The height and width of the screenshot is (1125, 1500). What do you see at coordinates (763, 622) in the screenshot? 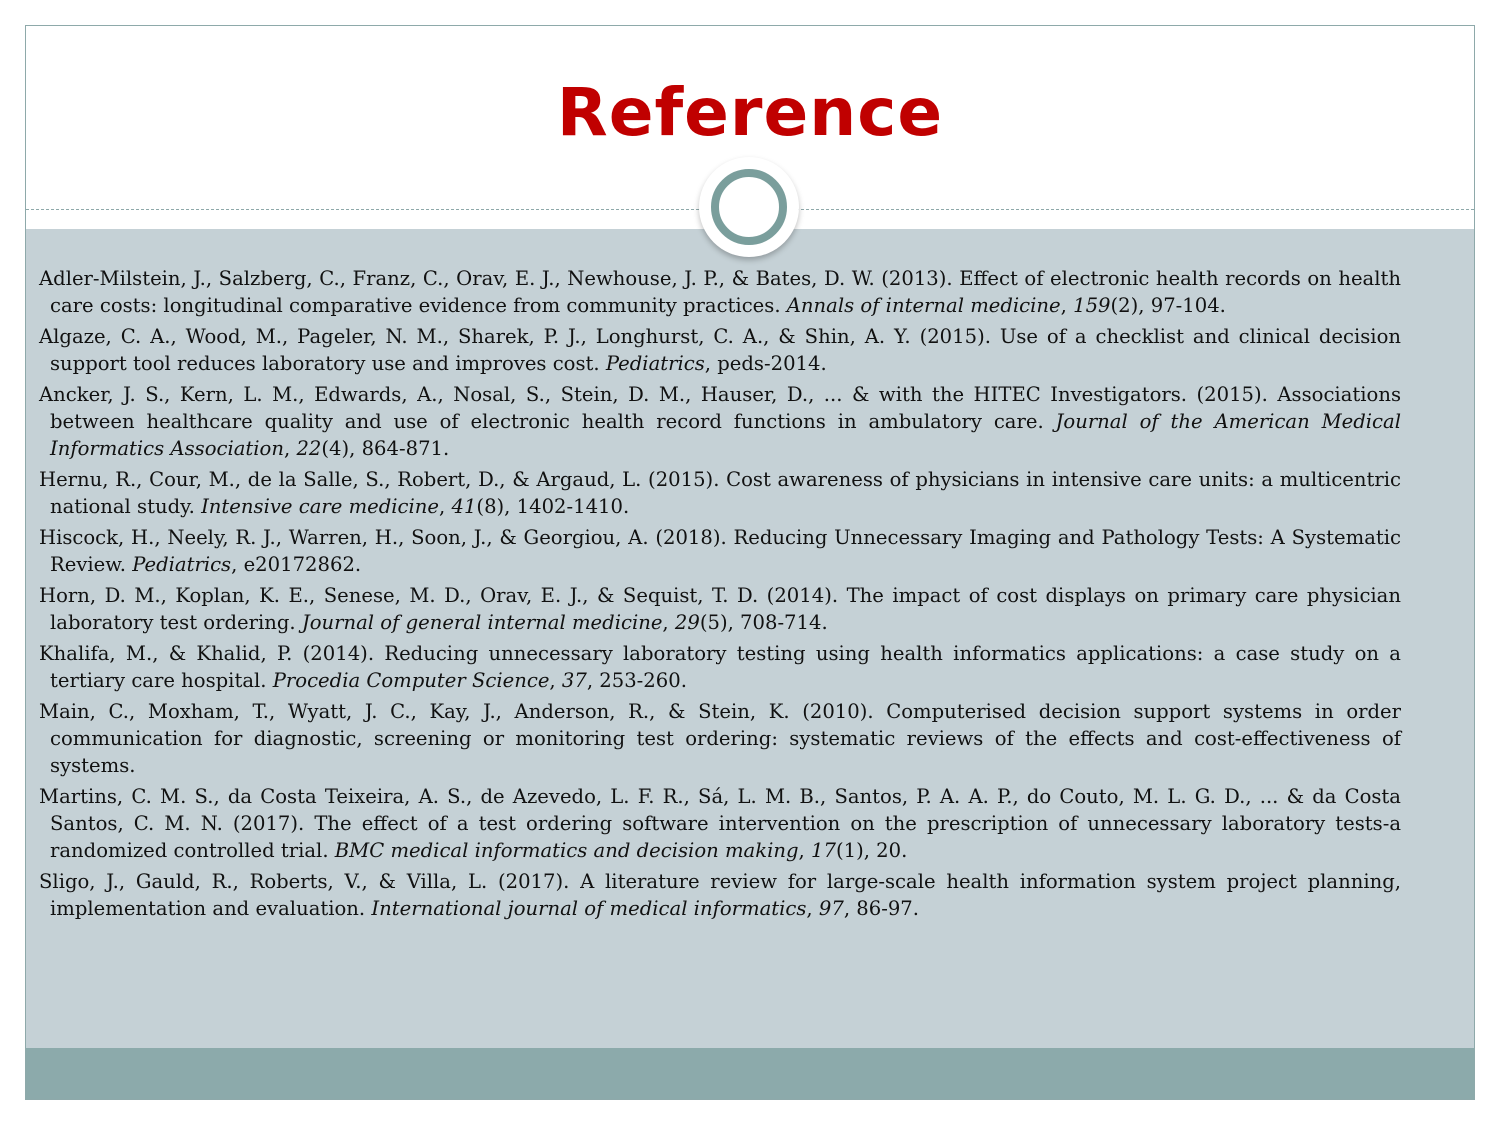
I see `reference-text: (5), 708-714.` at bounding box center [763, 622].